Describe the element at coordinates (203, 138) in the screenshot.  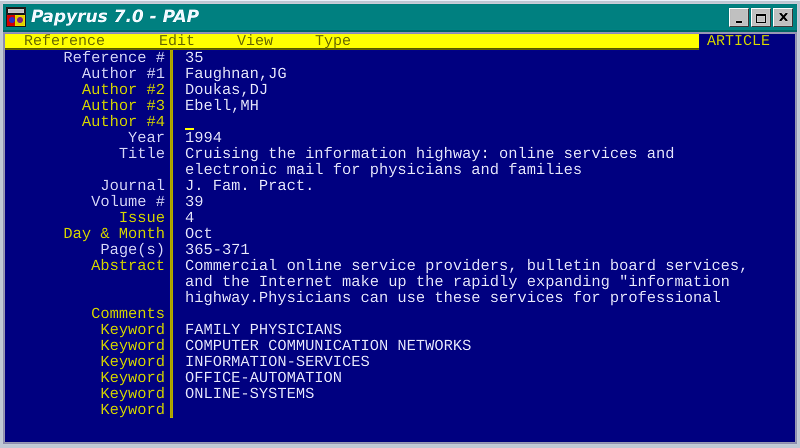
I see `field-value: 1994` at that location.